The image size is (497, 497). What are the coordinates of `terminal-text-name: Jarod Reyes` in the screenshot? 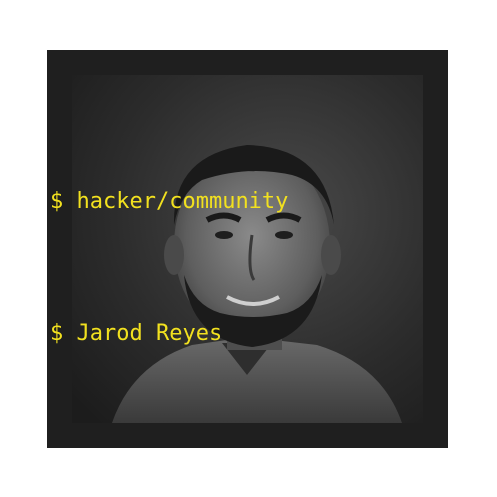 It's located at (149, 333).